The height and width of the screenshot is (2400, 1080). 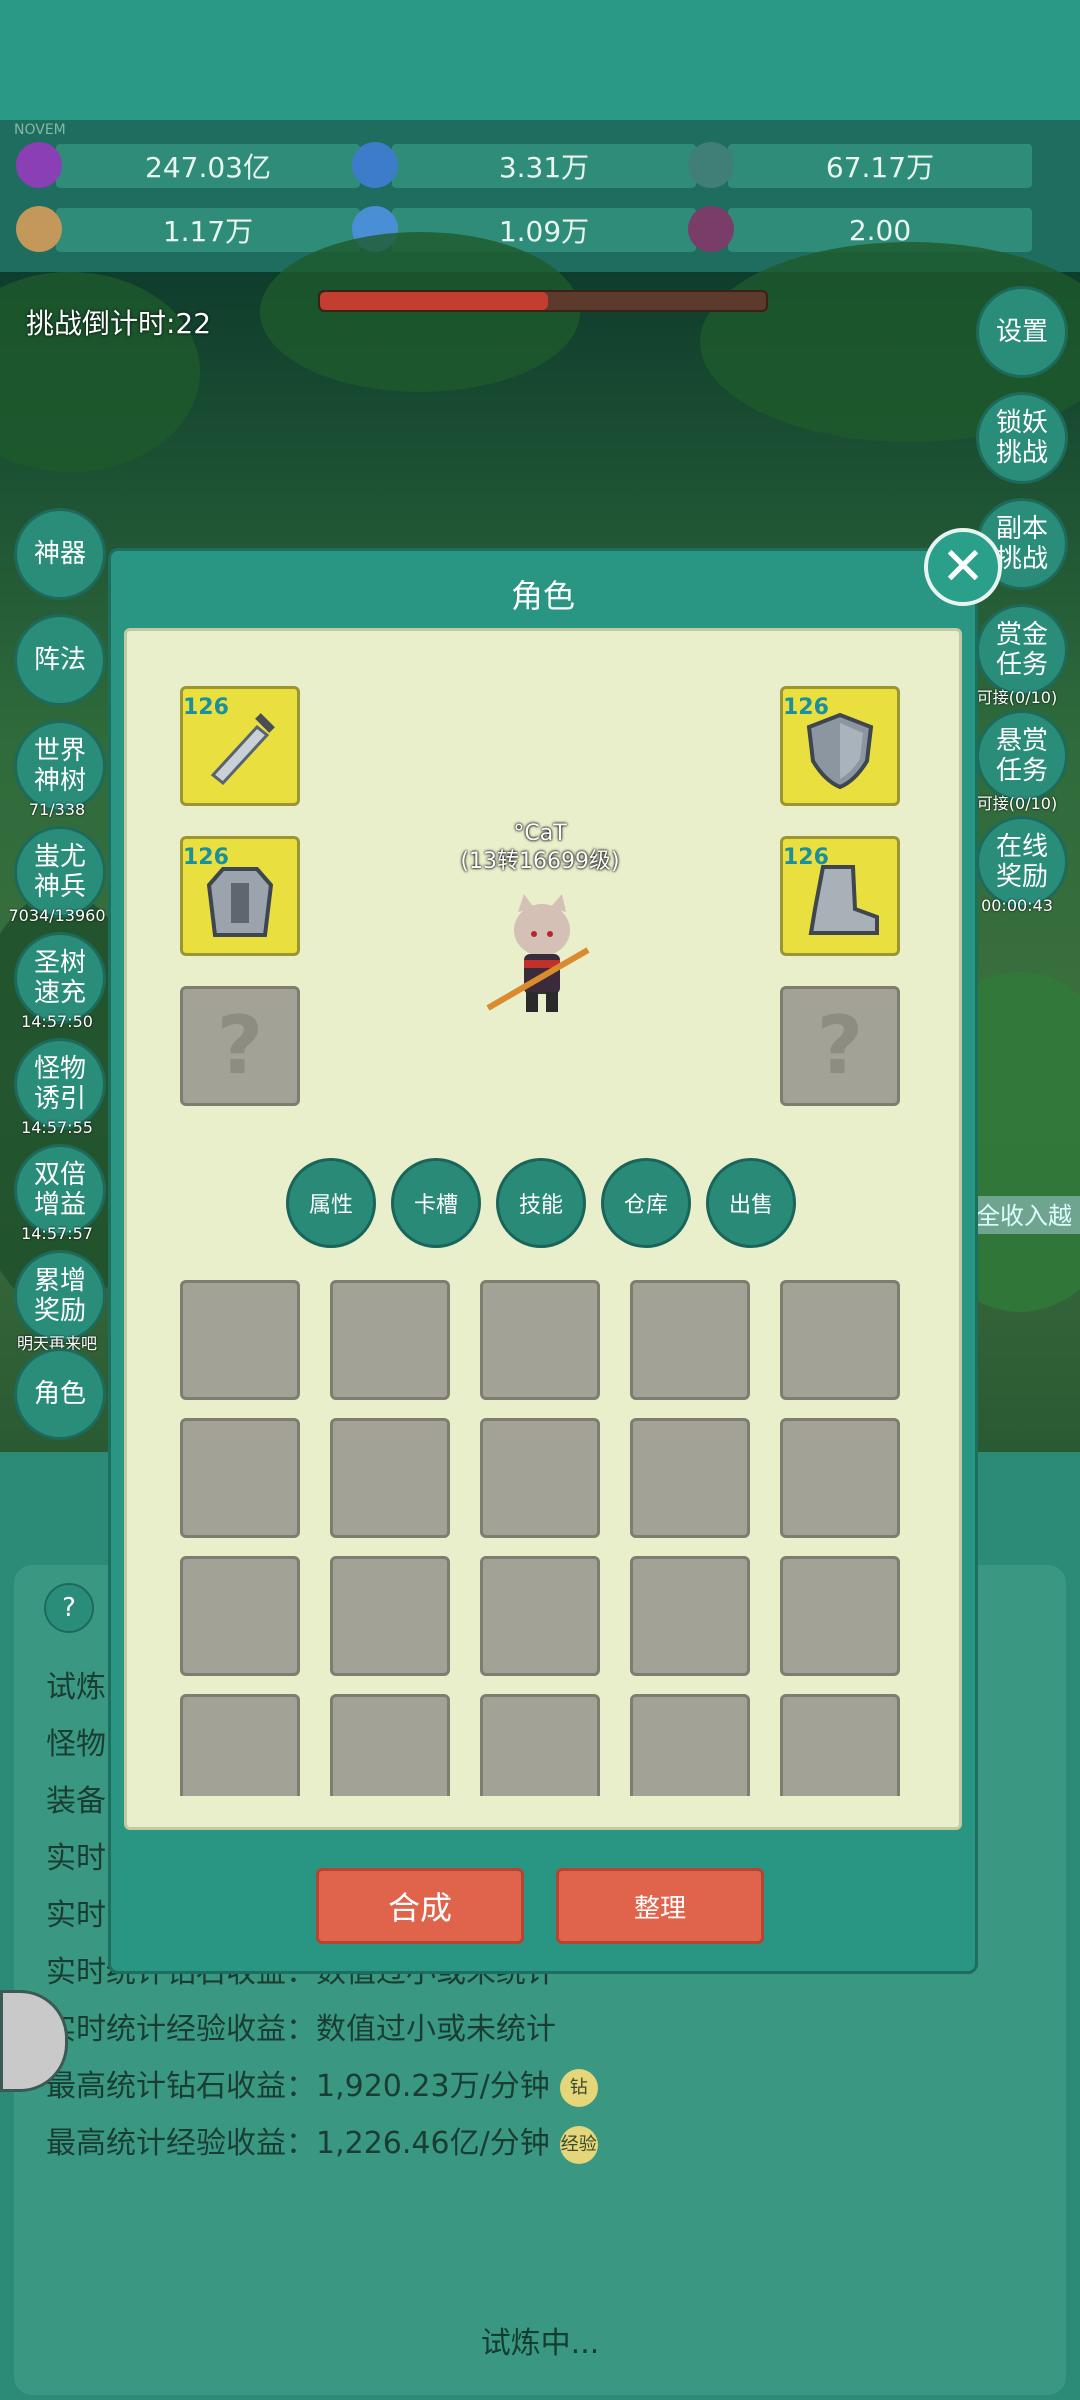 What do you see at coordinates (660, 1906) in the screenshot?
I see `organize-button: 整理` at bounding box center [660, 1906].